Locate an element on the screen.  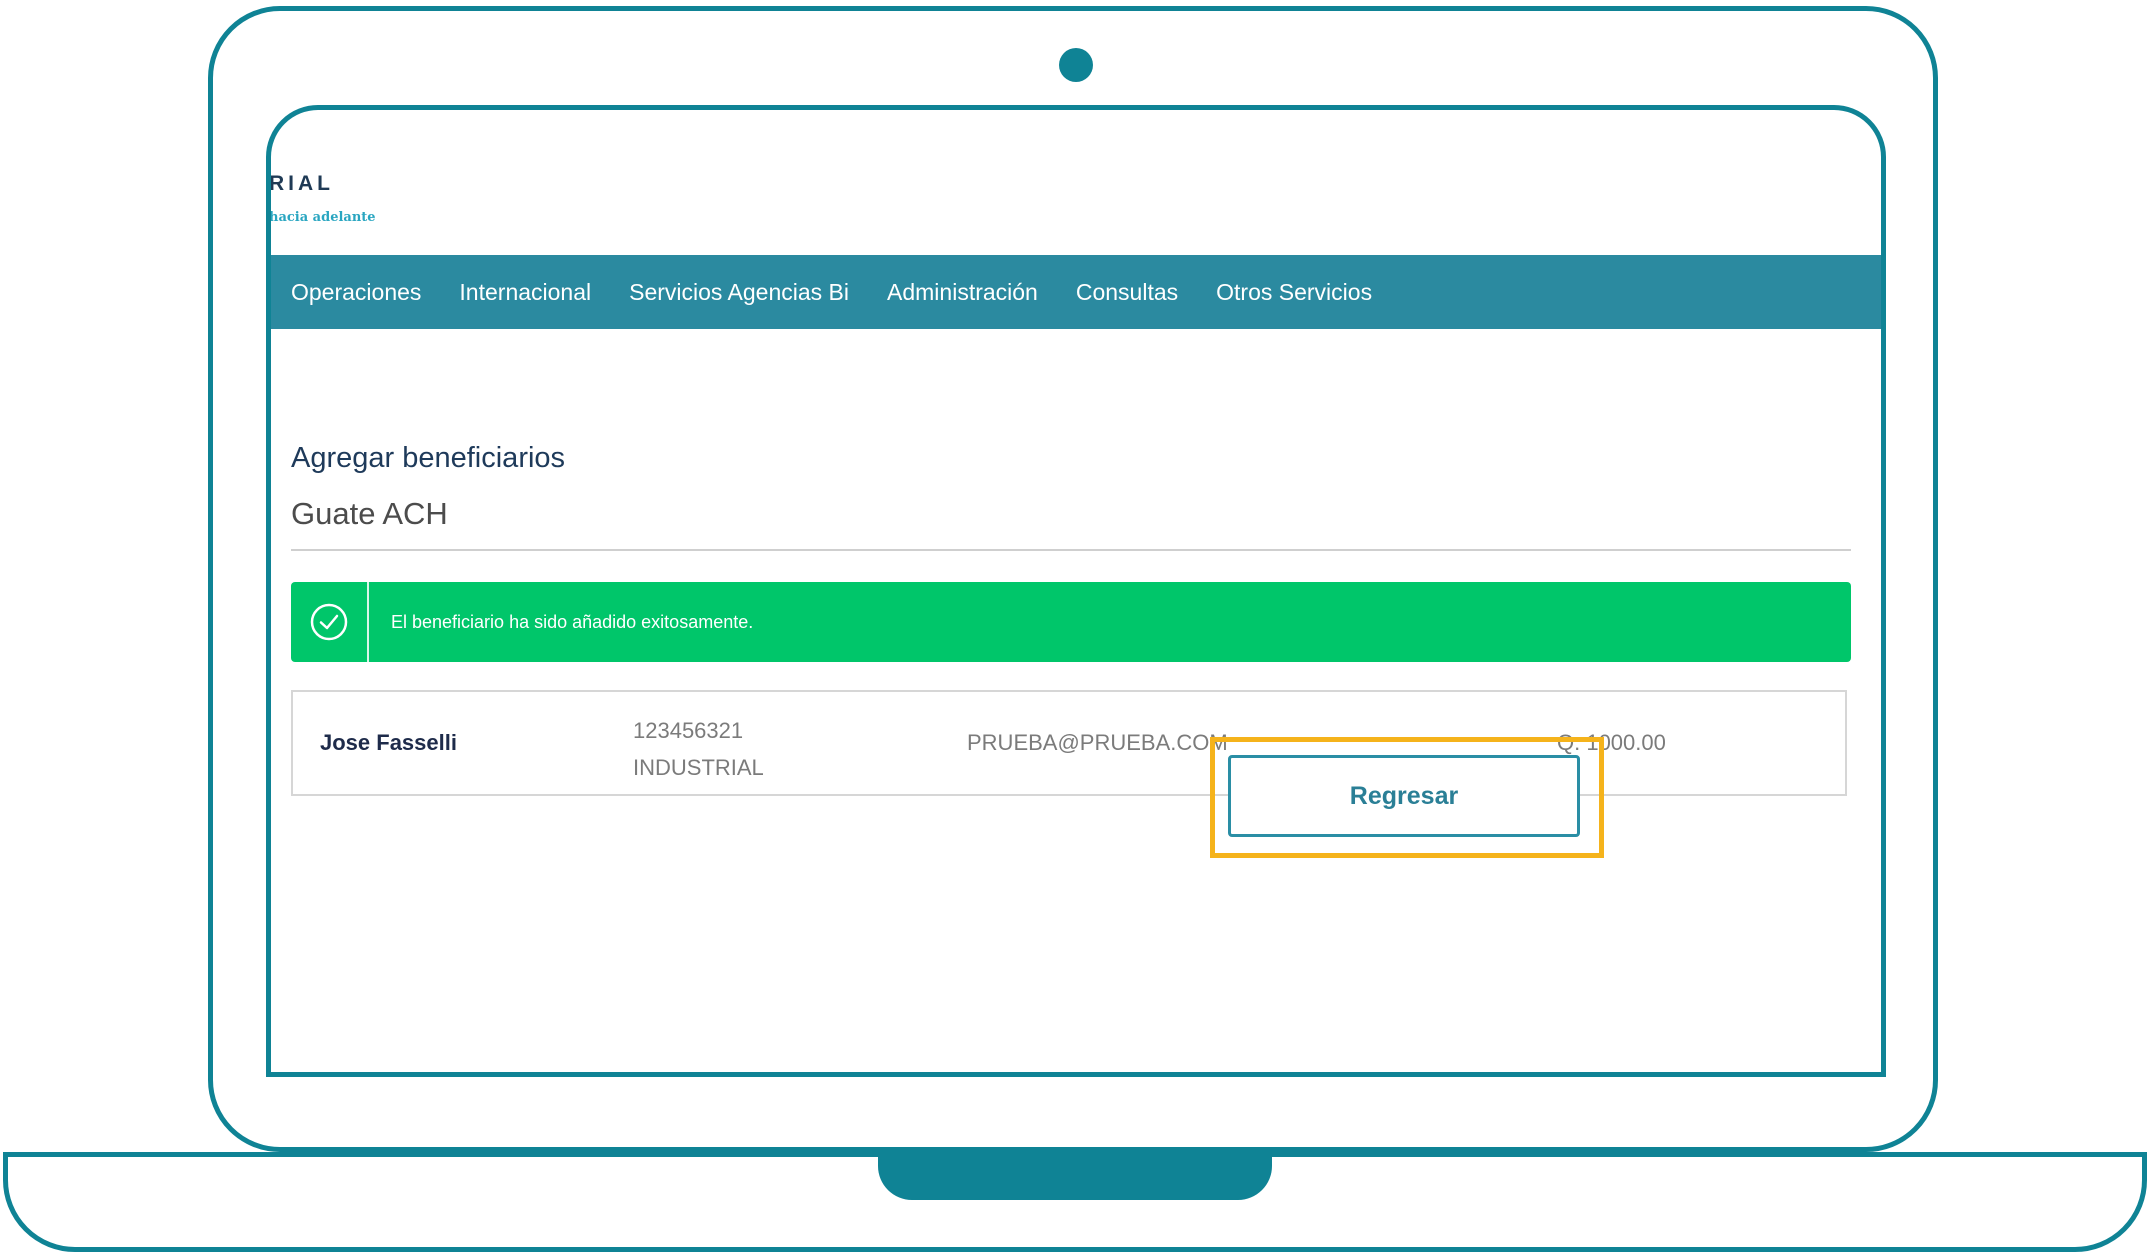
nav-item-operaciones: Operaciones is located at coordinates (356, 292).